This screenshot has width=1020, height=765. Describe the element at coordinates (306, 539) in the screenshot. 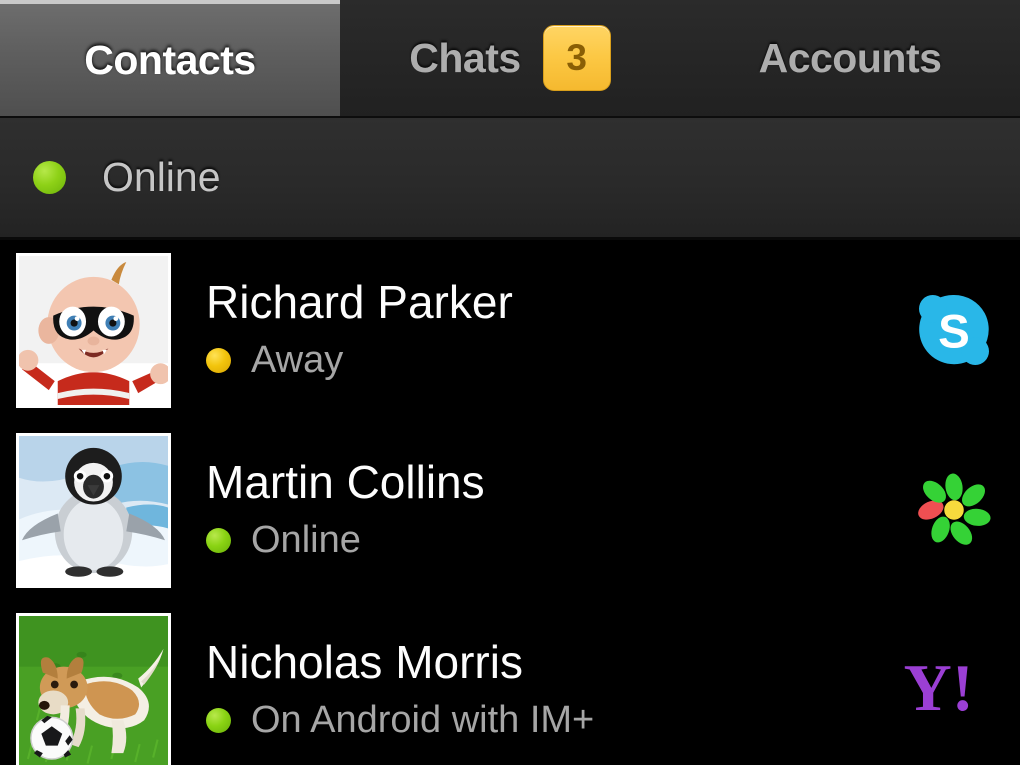

I see `contact-status-label: Online` at that location.